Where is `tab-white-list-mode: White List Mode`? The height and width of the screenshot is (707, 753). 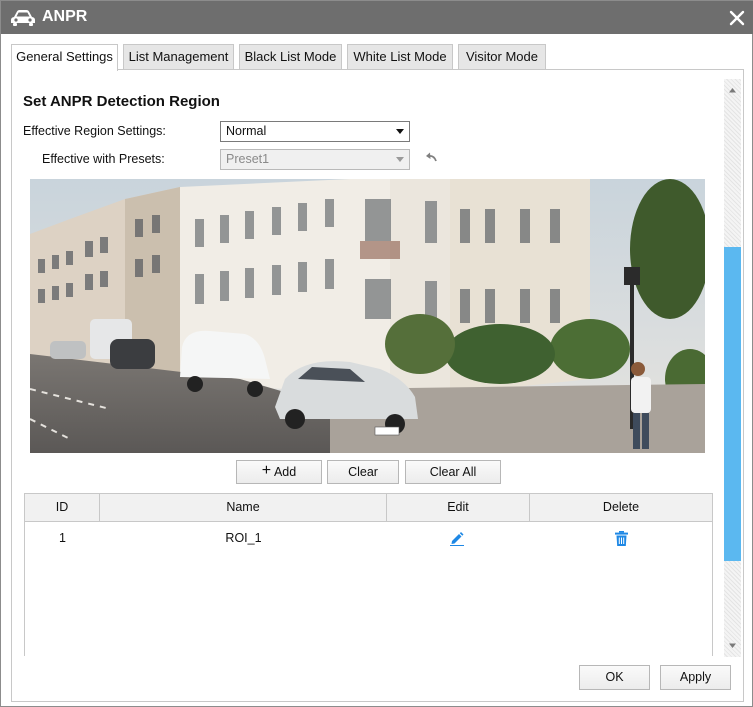 tab-white-list-mode: White List Mode is located at coordinates (400, 57).